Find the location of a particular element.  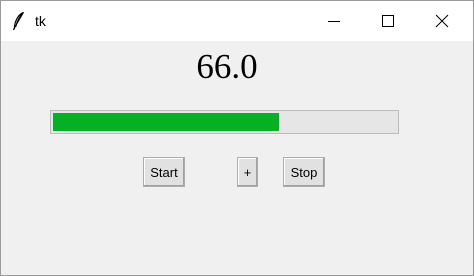

close-button is located at coordinates (442, 21).